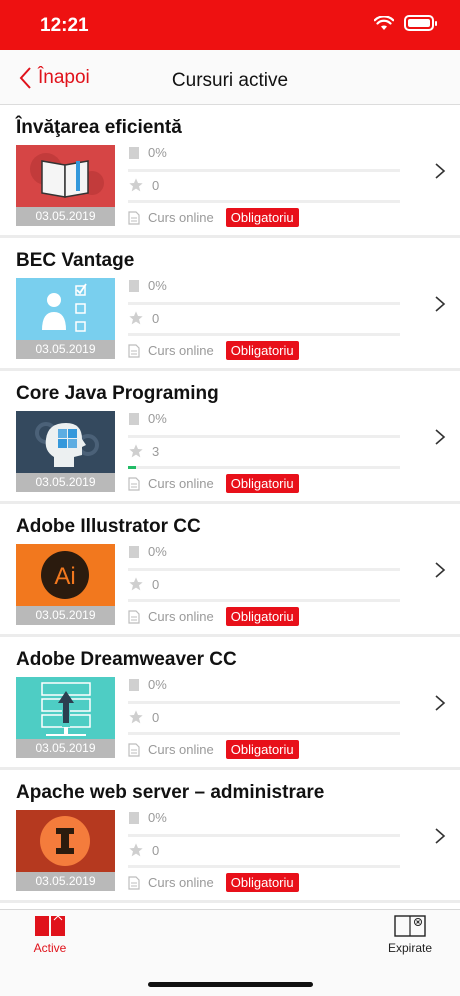  What do you see at coordinates (132, 467) in the screenshot?
I see `rating-bar-fill` at bounding box center [132, 467].